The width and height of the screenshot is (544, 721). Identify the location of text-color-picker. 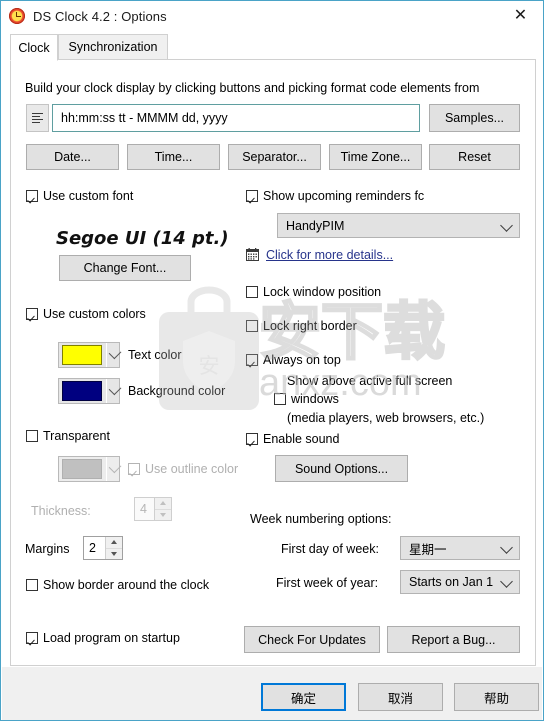
(90, 355).